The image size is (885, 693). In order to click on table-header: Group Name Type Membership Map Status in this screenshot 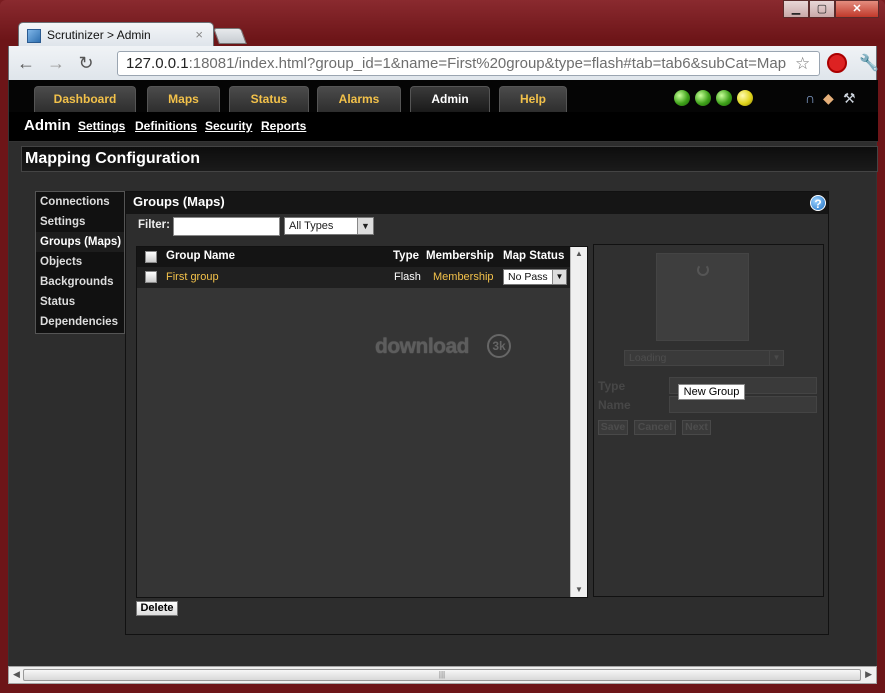, I will do `click(354, 257)`.